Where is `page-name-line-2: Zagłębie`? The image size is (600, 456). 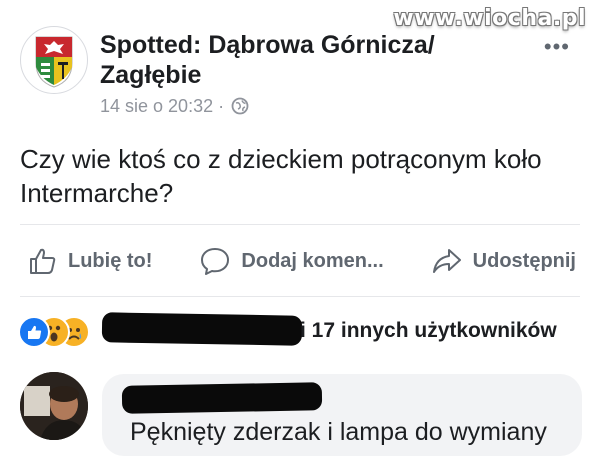 page-name-line-2: Zagłębie is located at coordinates (310, 75).